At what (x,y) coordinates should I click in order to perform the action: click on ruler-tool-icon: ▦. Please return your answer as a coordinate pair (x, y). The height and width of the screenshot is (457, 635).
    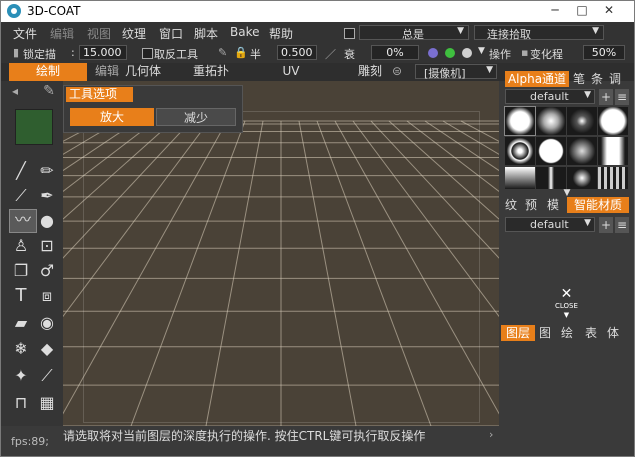
    Looking at the image, I should click on (47, 403).